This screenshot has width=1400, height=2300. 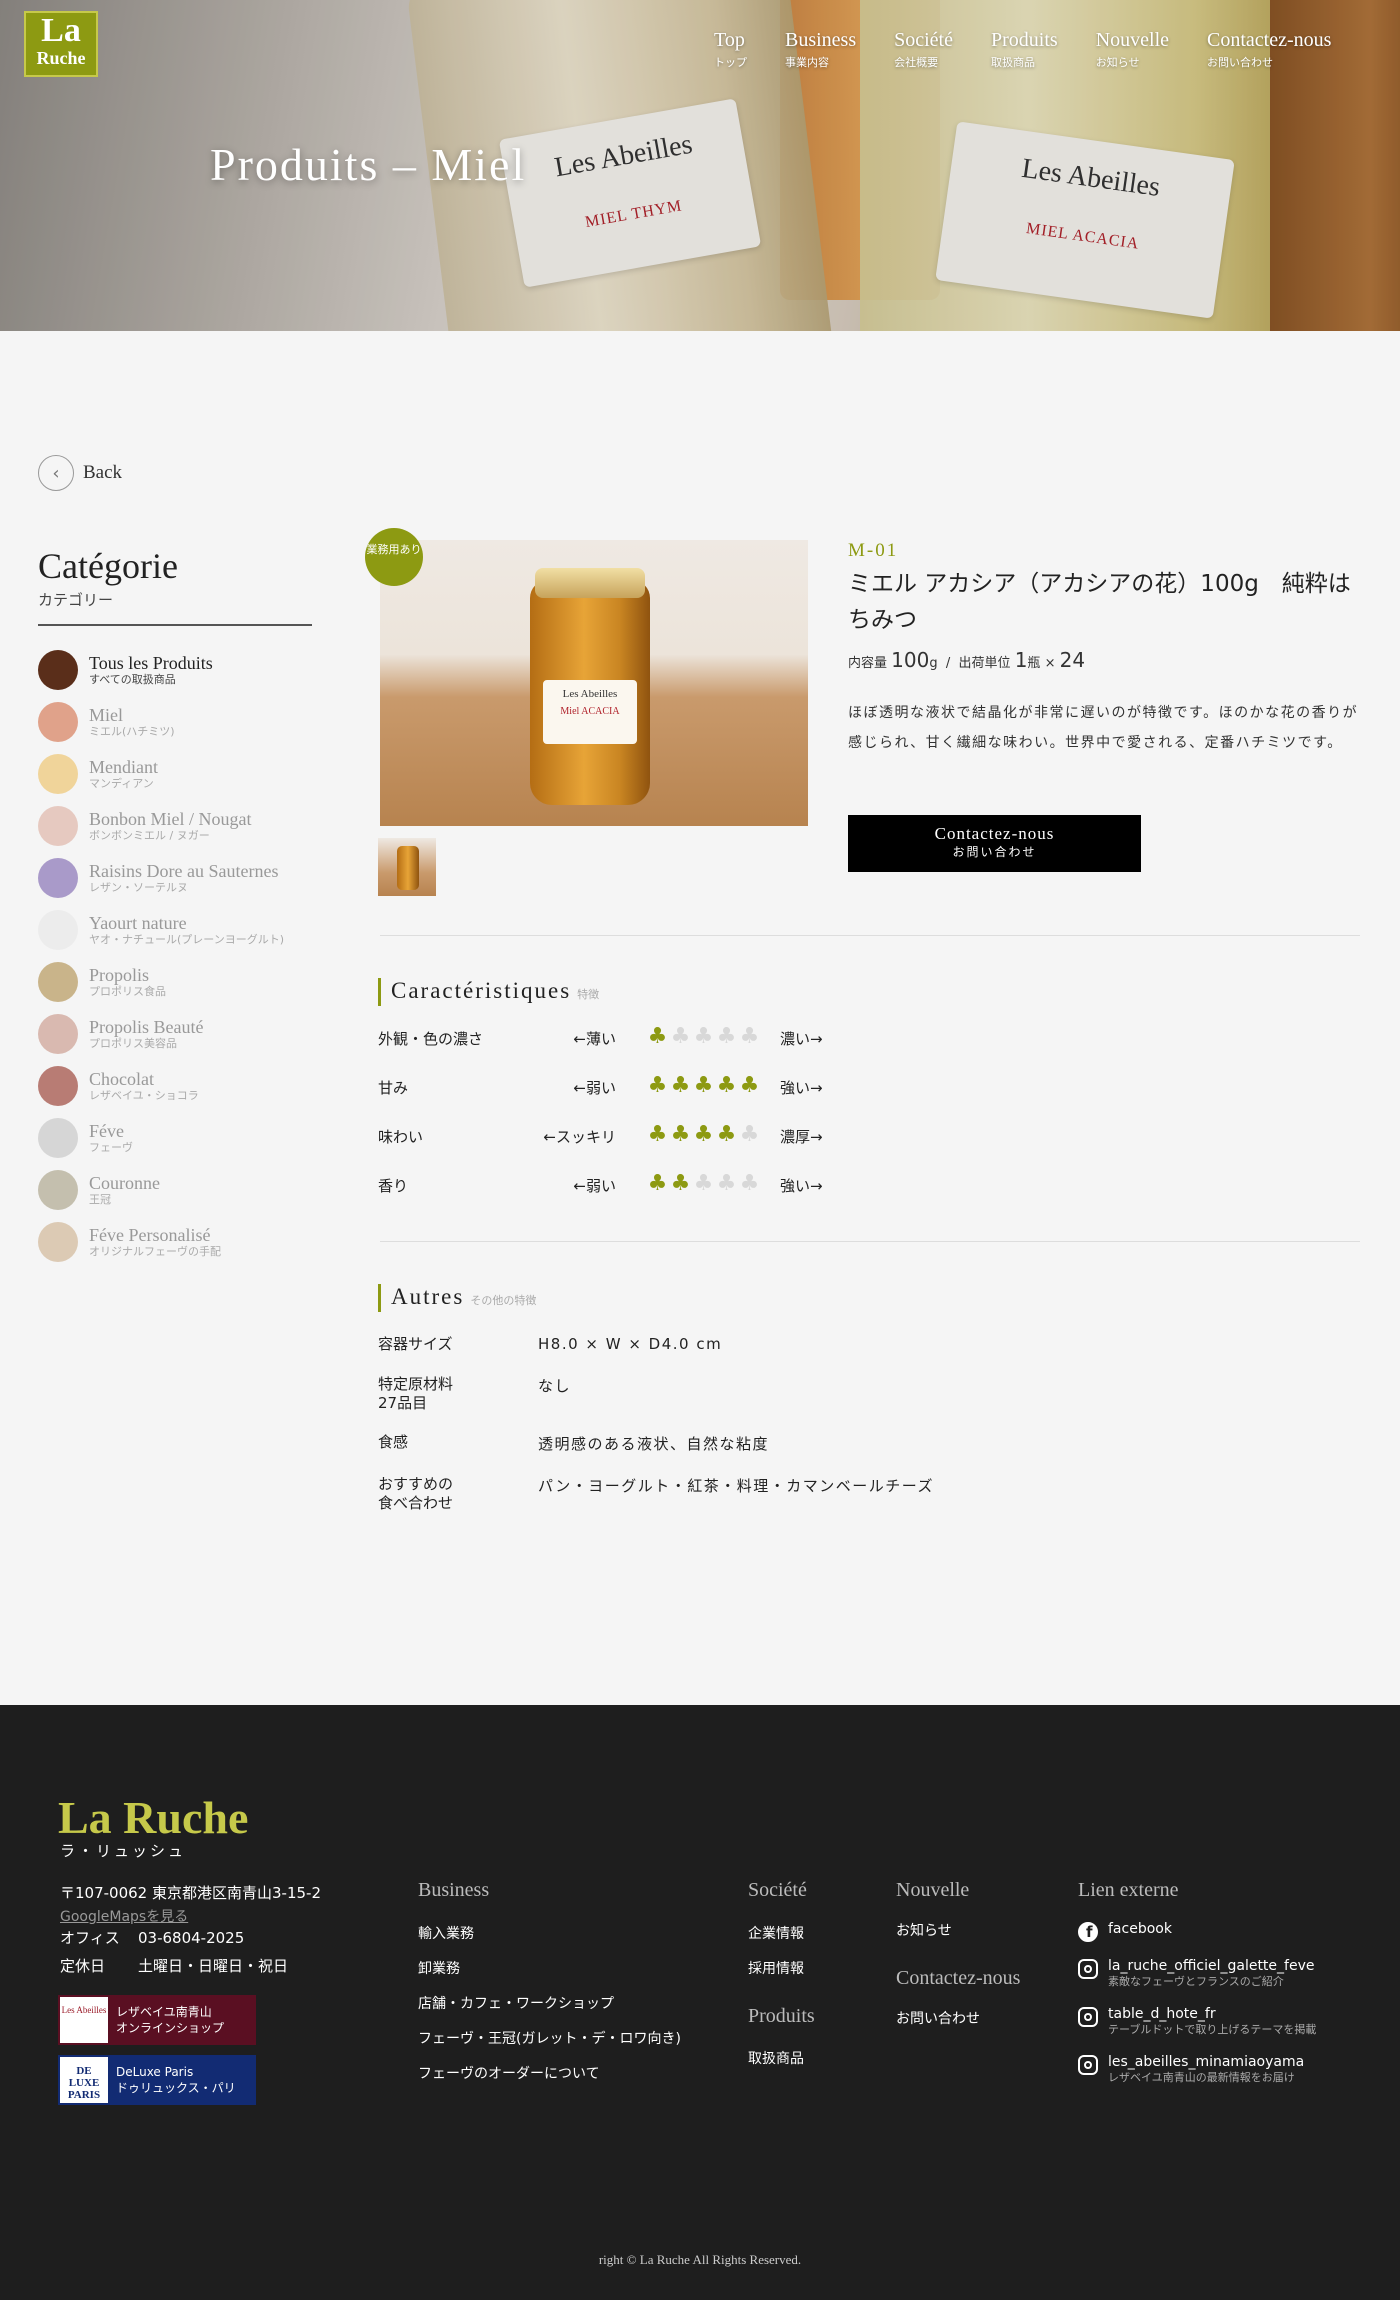 What do you see at coordinates (175, 1138) in the screenshot?
I see `category-item: Féve フェーヴ` at bounding box center [175, 1138].